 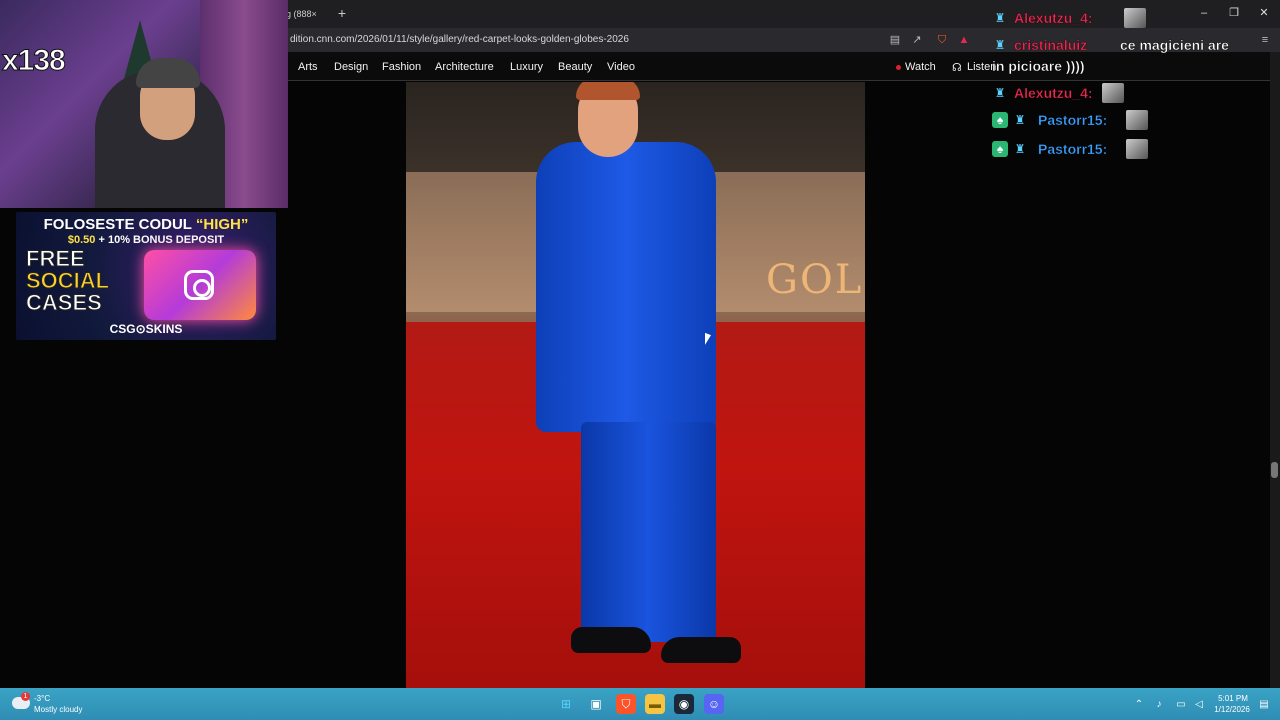 I want to click on menu-icon: ≡, so click(x=1265, y=40).